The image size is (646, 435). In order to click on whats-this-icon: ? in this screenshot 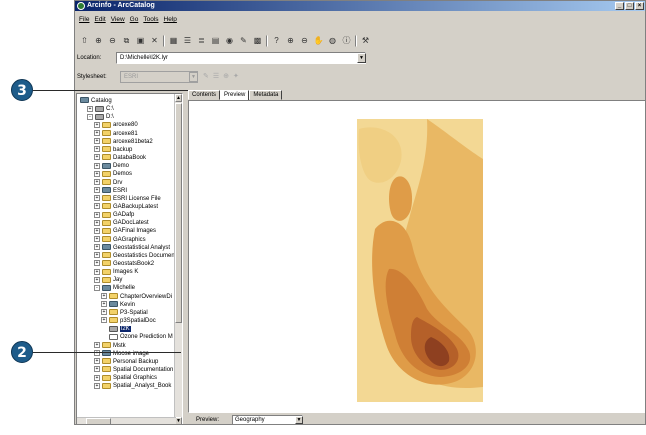, I will do `click(276, 41)`.